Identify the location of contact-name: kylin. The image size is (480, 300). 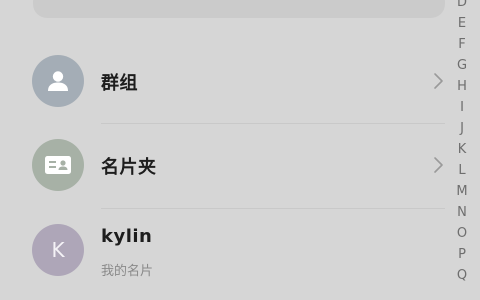
(127, 236).